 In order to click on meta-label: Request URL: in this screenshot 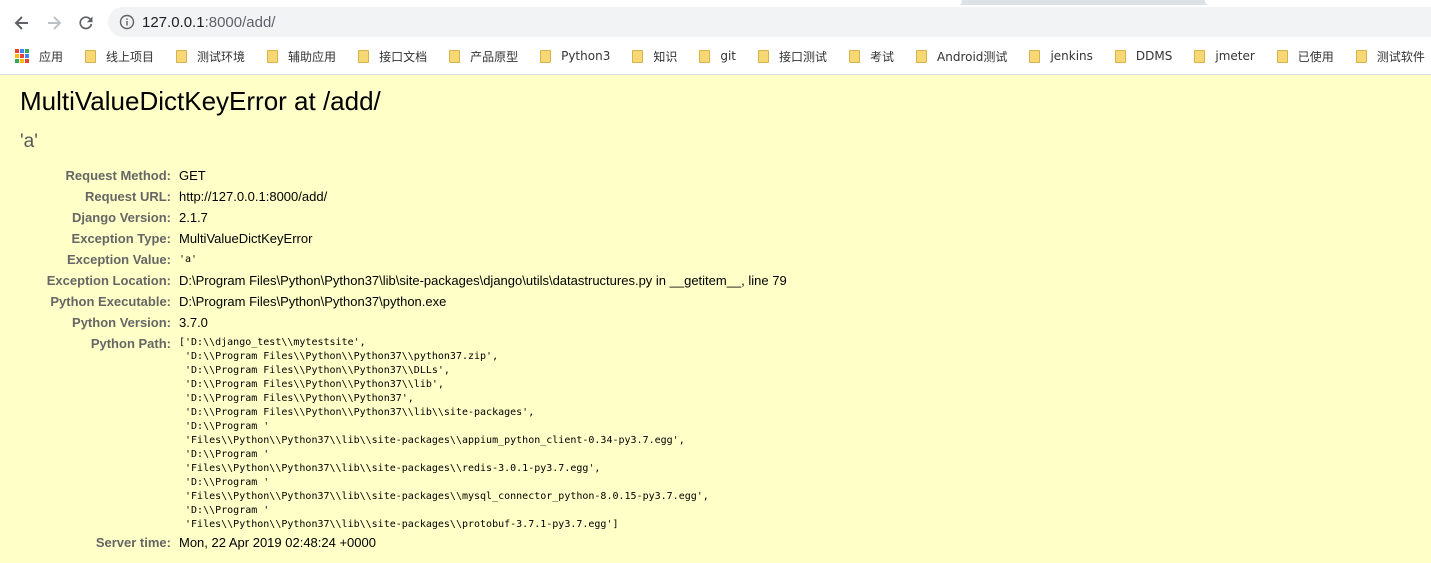, I will do `click(128, 196)`.